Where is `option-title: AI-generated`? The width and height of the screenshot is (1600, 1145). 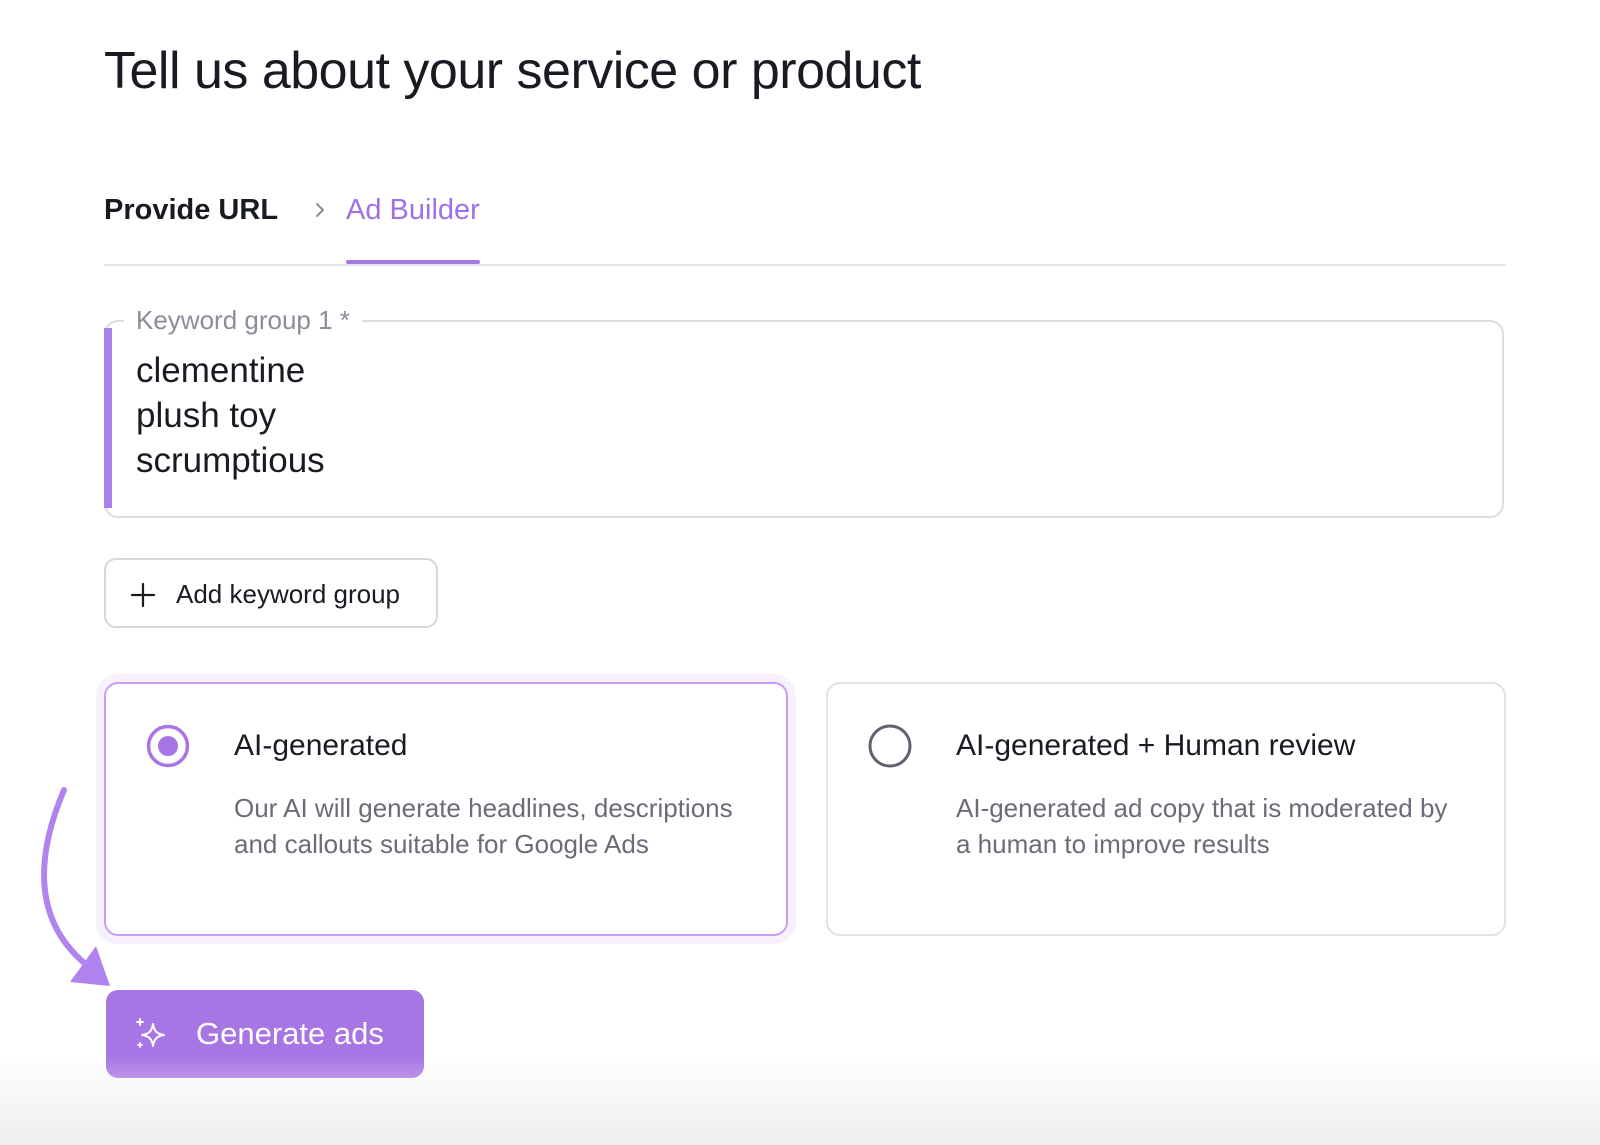 option-title: AI-generated is located at coordinates (321, 745).